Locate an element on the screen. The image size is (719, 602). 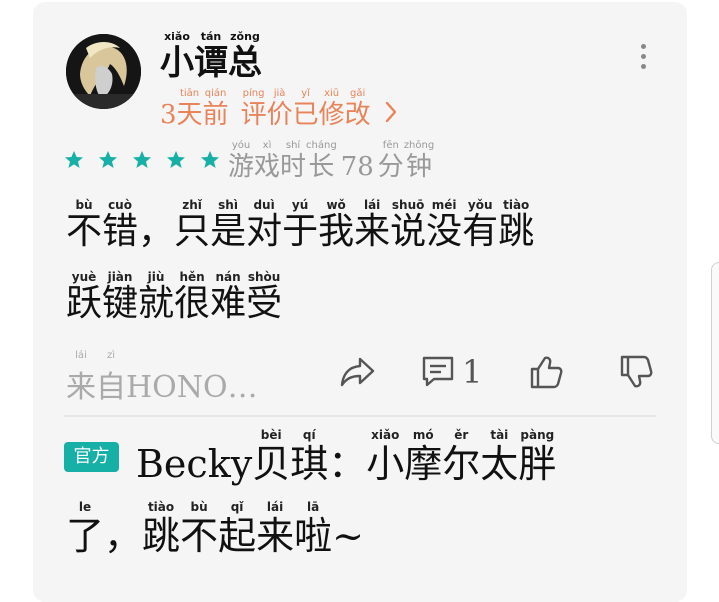
ruby-char: jiù 就 is located at coordinates (156, 297).